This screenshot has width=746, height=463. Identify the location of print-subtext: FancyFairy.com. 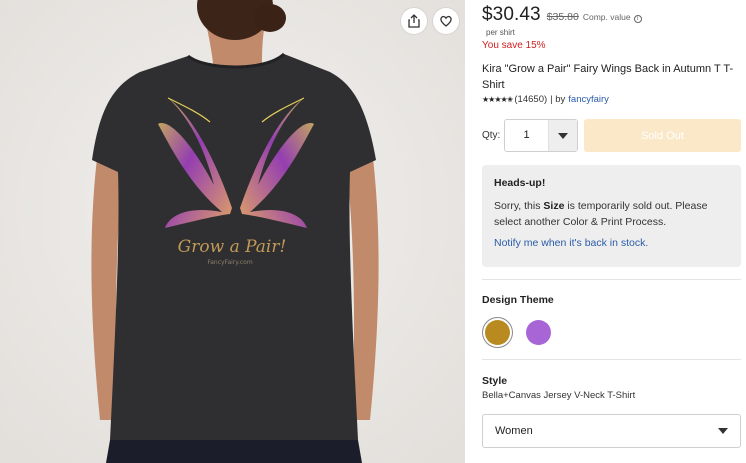
(230, 262).